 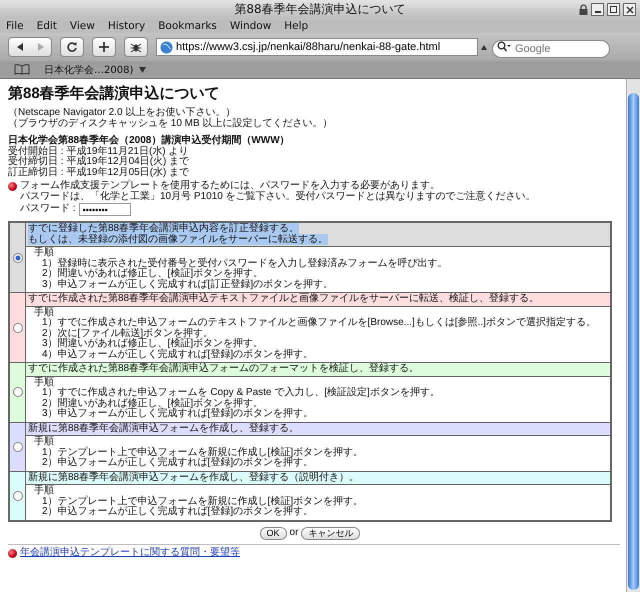 I want to click on option-title: 新規に第88春季年会講演申込フォームを作成し、登録する。, so click(x=164, y=429).